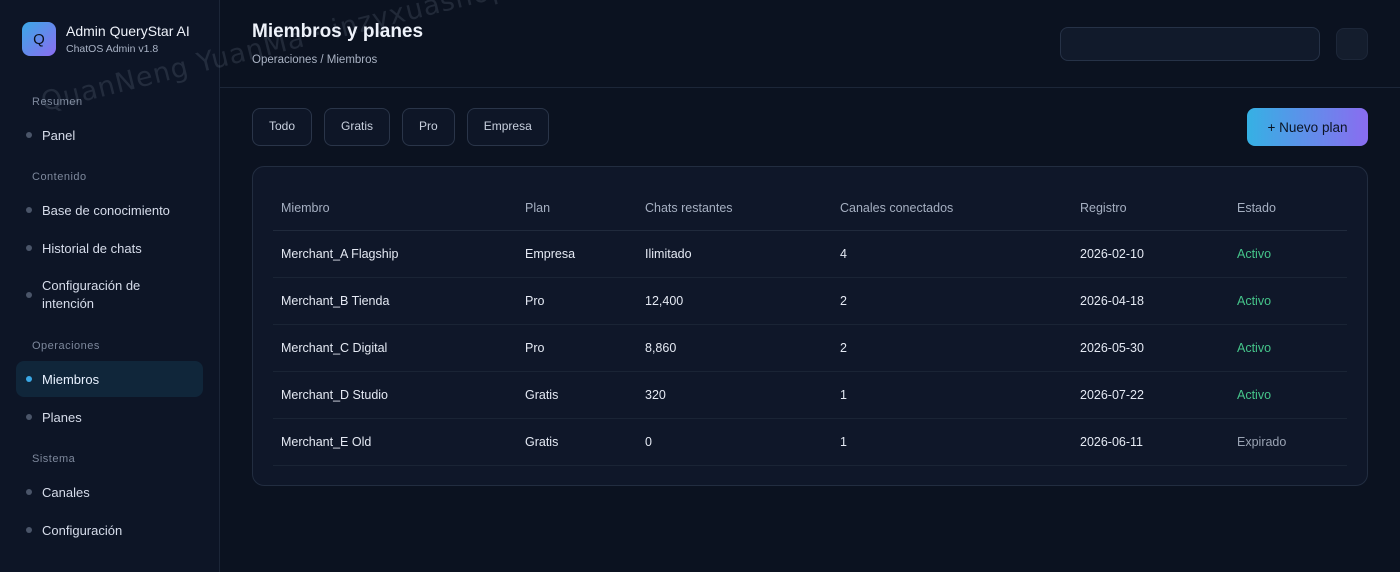 This screenshot has height=572, width=1400. I want to click on column-header: Estado, so click(1288, 209).